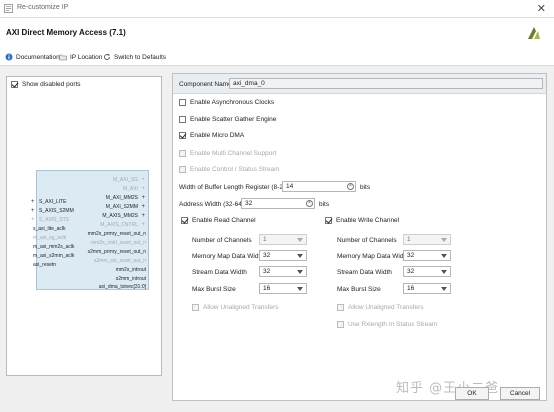  I want to click on ok-button: OK, so click(472, 393).